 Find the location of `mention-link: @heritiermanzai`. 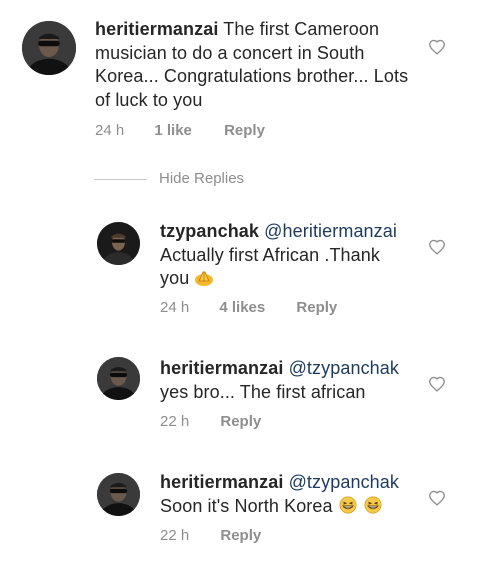

mention-link: @heritiermanzai is located at coordinates (330, 231).